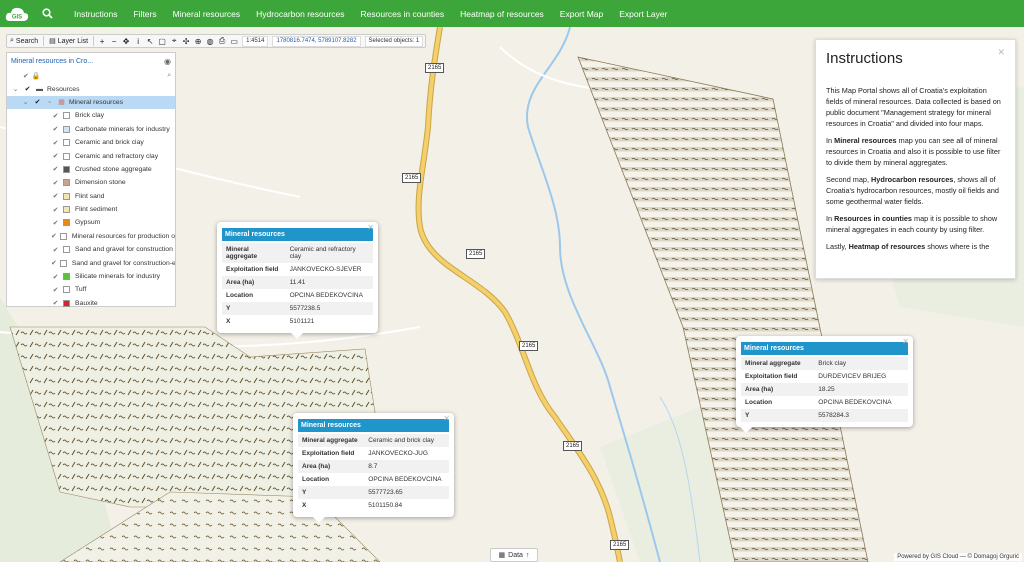 The height and width of the screenshot is (562, 1024). What do you see at coordinates (186, 41) in the screenshot?
I see `measure-icon: ✣` at bounding box center [186, 41].